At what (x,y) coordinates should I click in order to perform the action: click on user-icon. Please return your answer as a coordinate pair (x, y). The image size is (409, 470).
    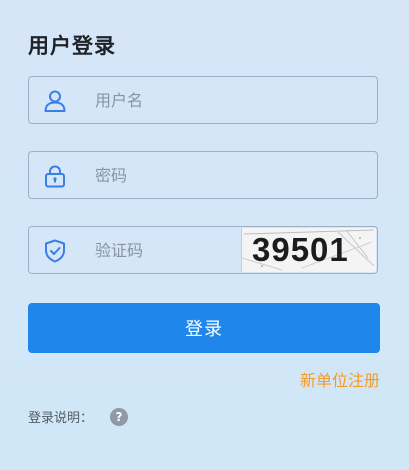
    Looking at the image, I should click on (55, 101).